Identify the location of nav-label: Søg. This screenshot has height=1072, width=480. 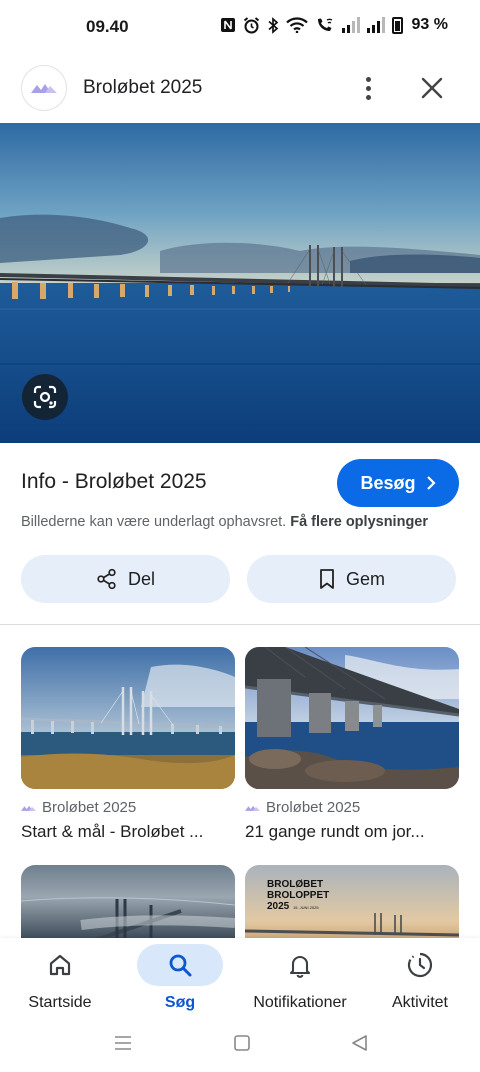
(180, 1002).